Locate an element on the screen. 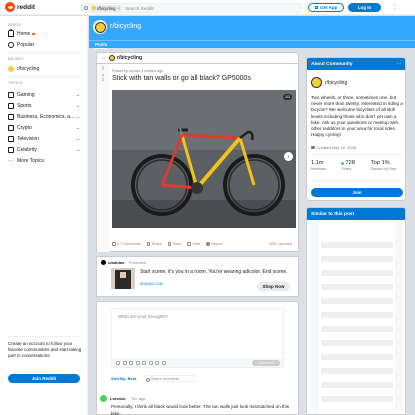 Image resolution: width=415 pixels, height=415 pixels. share-button: Share is located at coordinates (154, 244).